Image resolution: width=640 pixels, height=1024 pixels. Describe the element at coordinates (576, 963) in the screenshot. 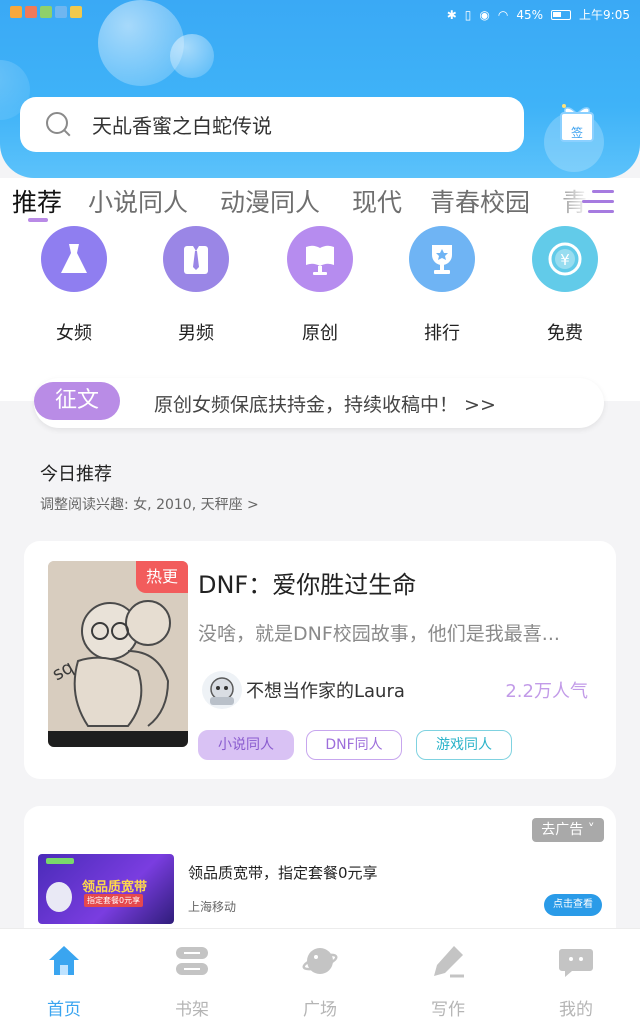

I see `chat-face-icon` at that location.